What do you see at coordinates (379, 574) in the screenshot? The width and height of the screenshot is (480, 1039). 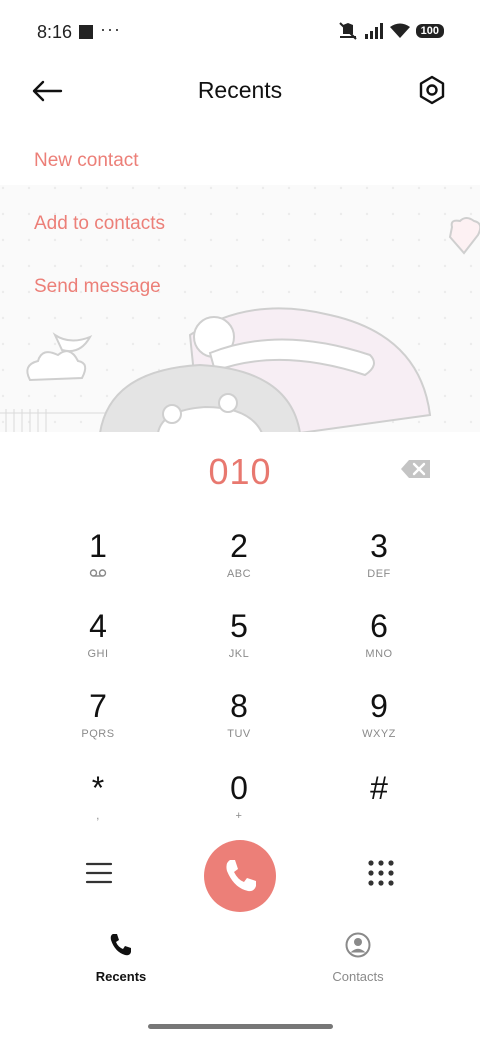 I see `key-letters: DEF` at bounding box center [379, 574].